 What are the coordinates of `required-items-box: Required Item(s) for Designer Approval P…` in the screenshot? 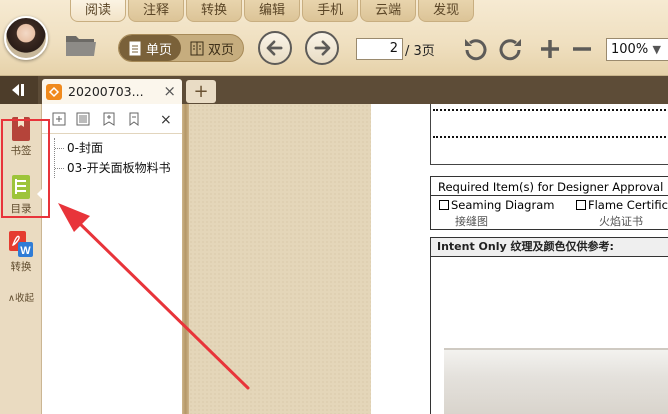 It's located at (549, 203).